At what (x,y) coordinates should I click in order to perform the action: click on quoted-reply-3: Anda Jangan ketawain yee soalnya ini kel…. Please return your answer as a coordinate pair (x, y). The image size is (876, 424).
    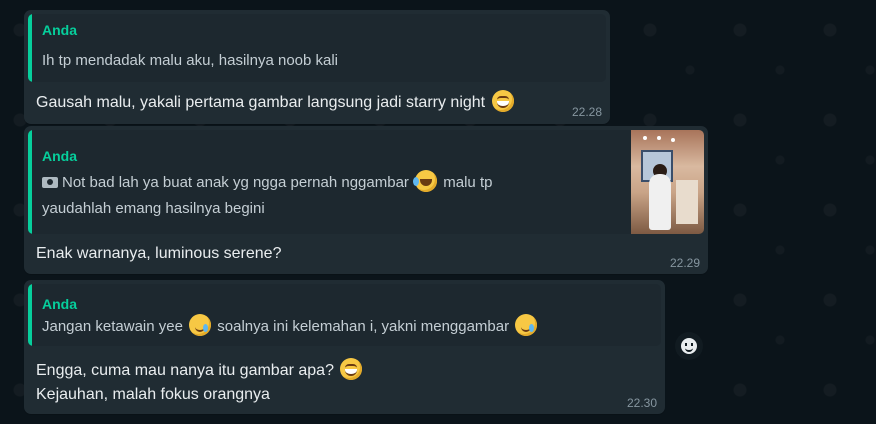
    Looking at the image, I should click on (344, 315).